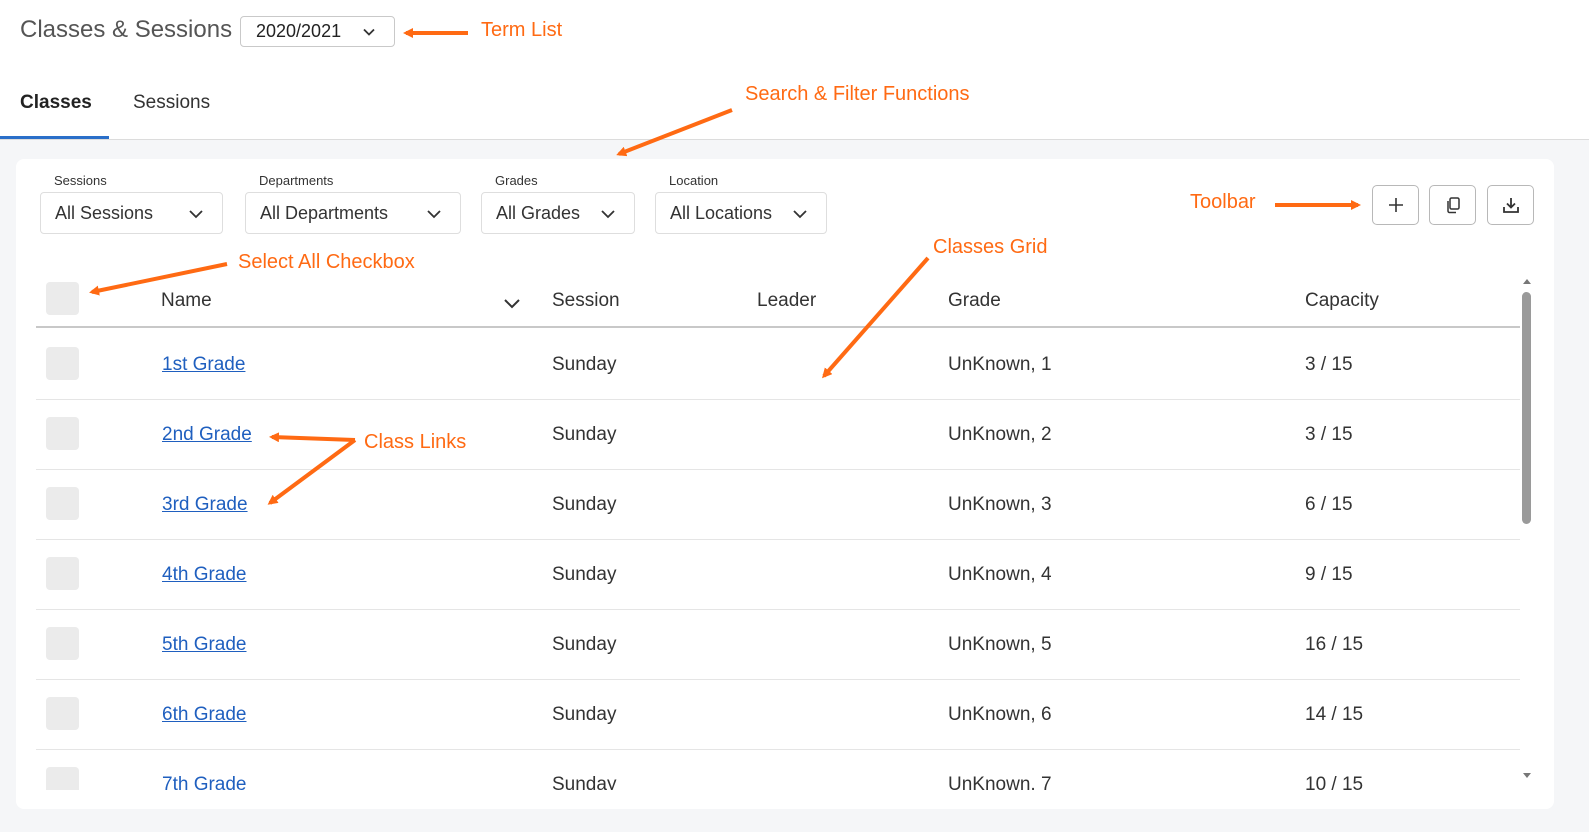 Image resolution: width=1589 pixels, height=832 pixels. What do you see at coordinates (512, 303) in the screenshot?
I see `chevron-down-icon` at bounding box center [512, 303].